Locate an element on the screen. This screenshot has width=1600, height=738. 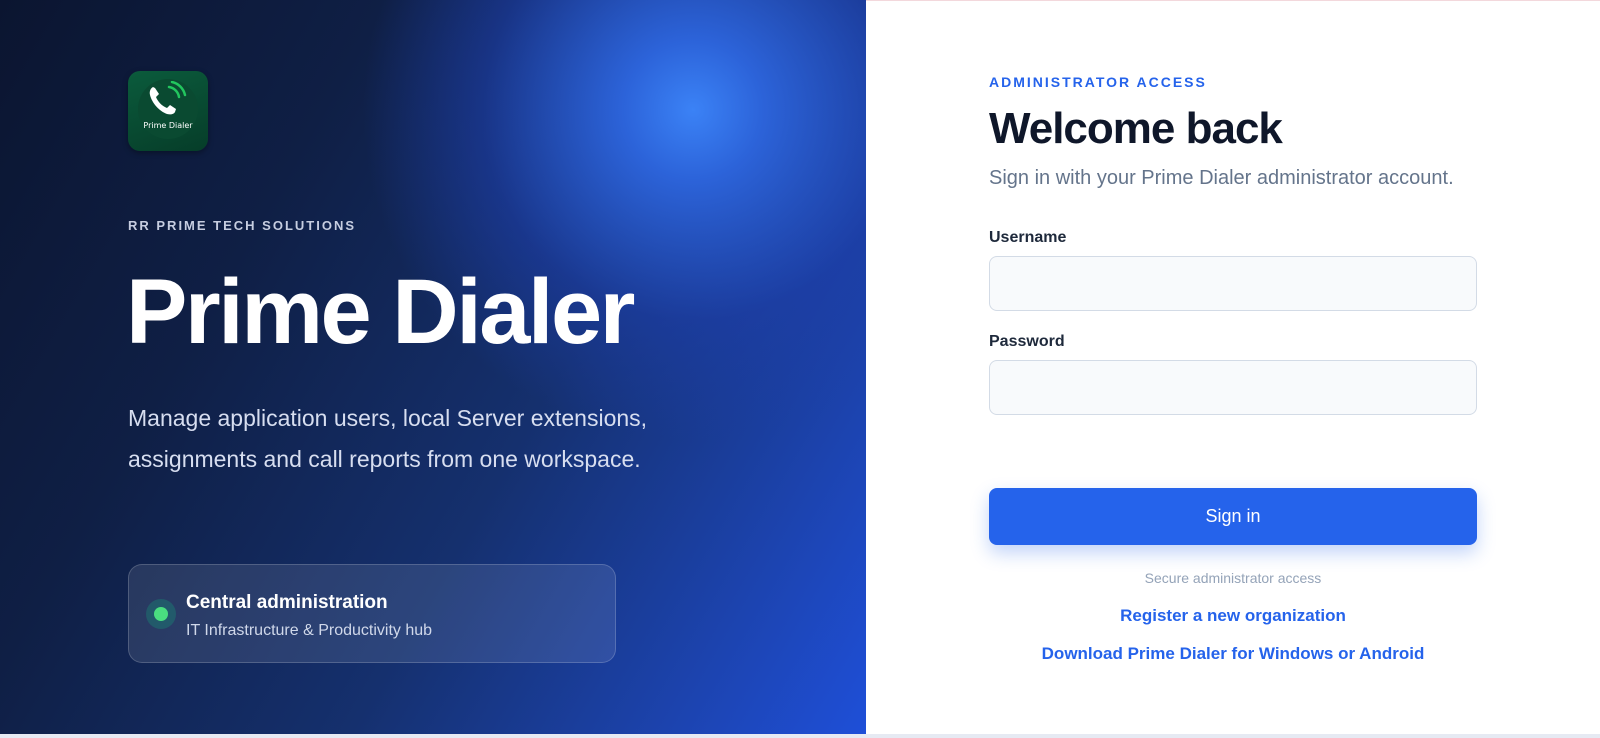
form-title: Welcome back is located at coordinates (1136, 128).